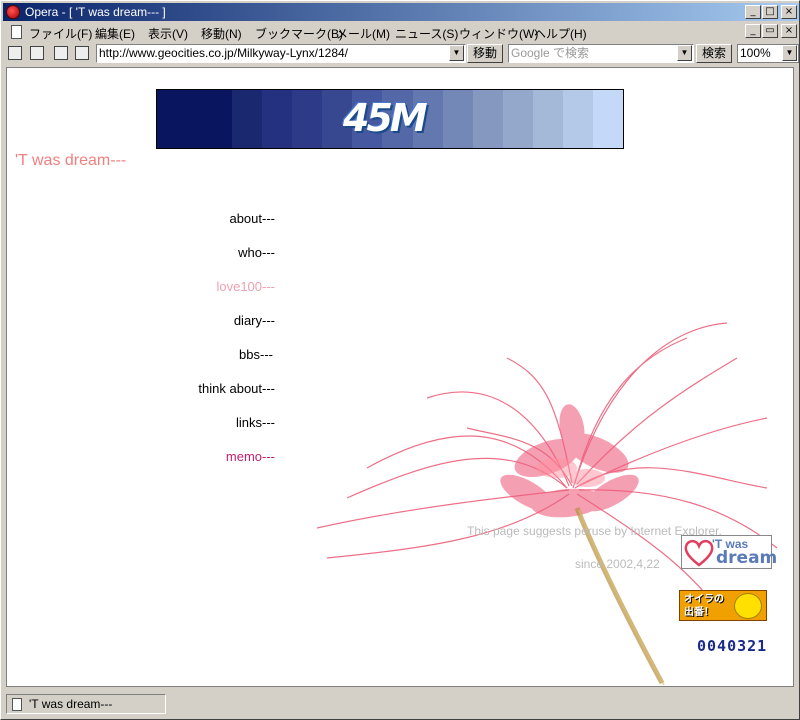  Describe the element at coordinates (37, 53) in the screenshot. I see `cookie-icon` at that location.